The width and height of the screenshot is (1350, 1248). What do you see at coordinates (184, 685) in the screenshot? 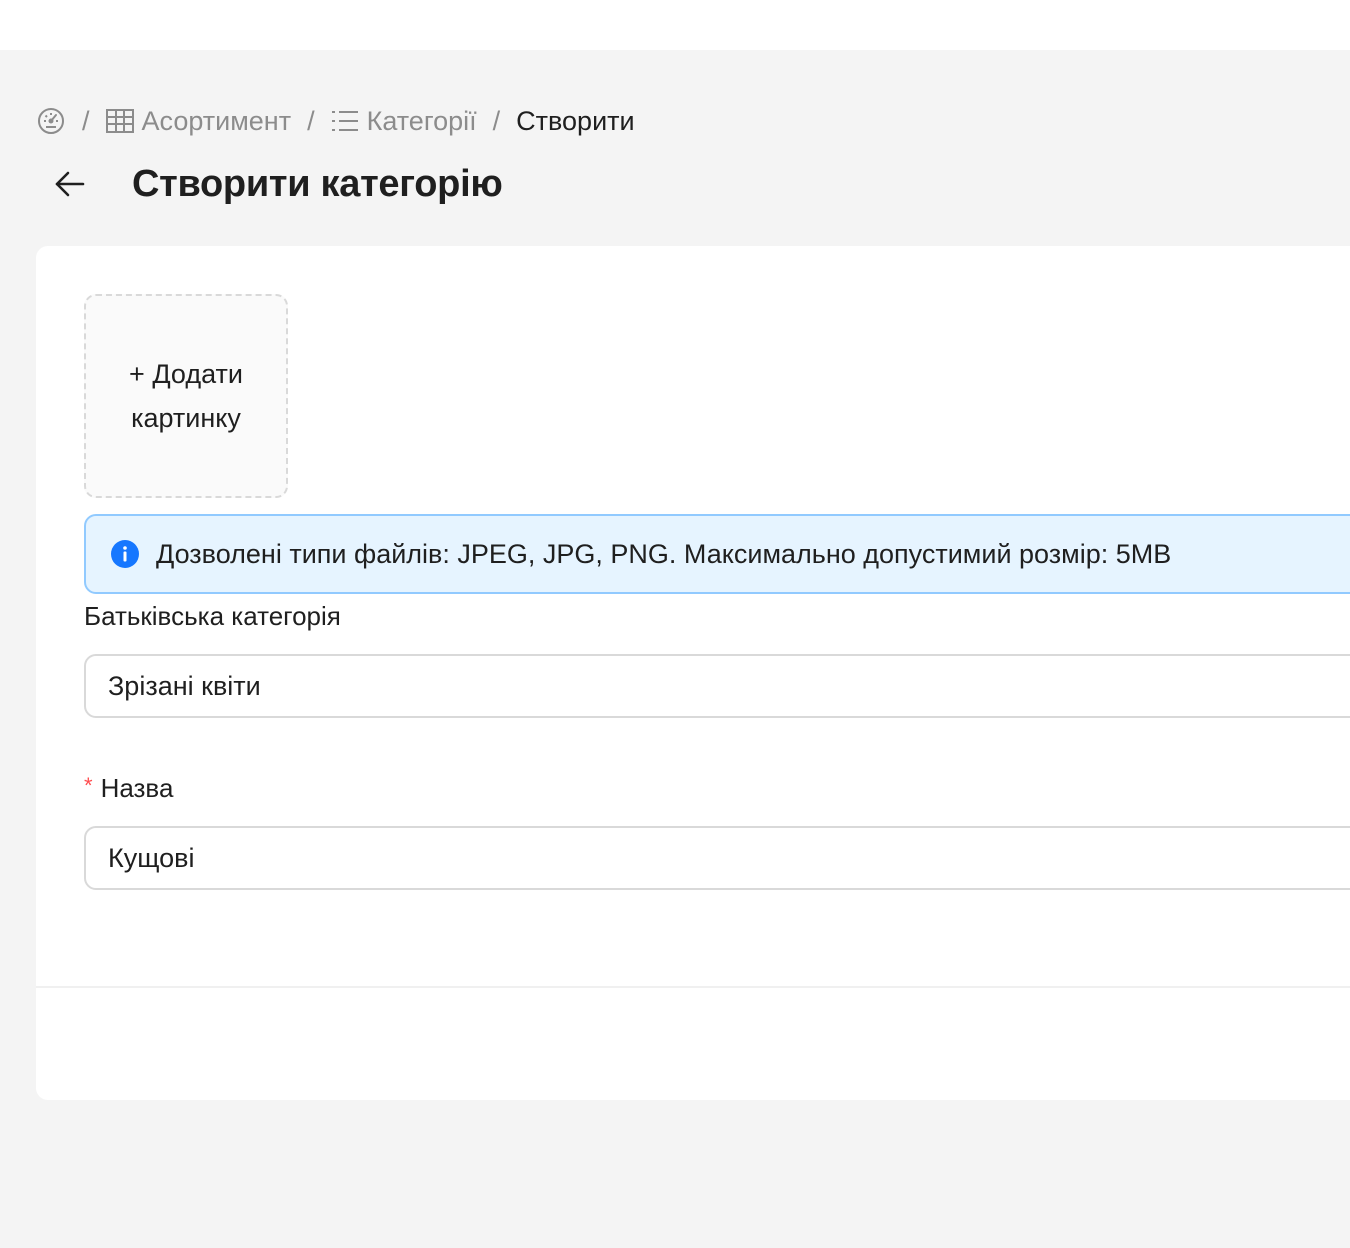
I see `parent-category-value: Зрізані квіти` at bounding box center [184, 685].